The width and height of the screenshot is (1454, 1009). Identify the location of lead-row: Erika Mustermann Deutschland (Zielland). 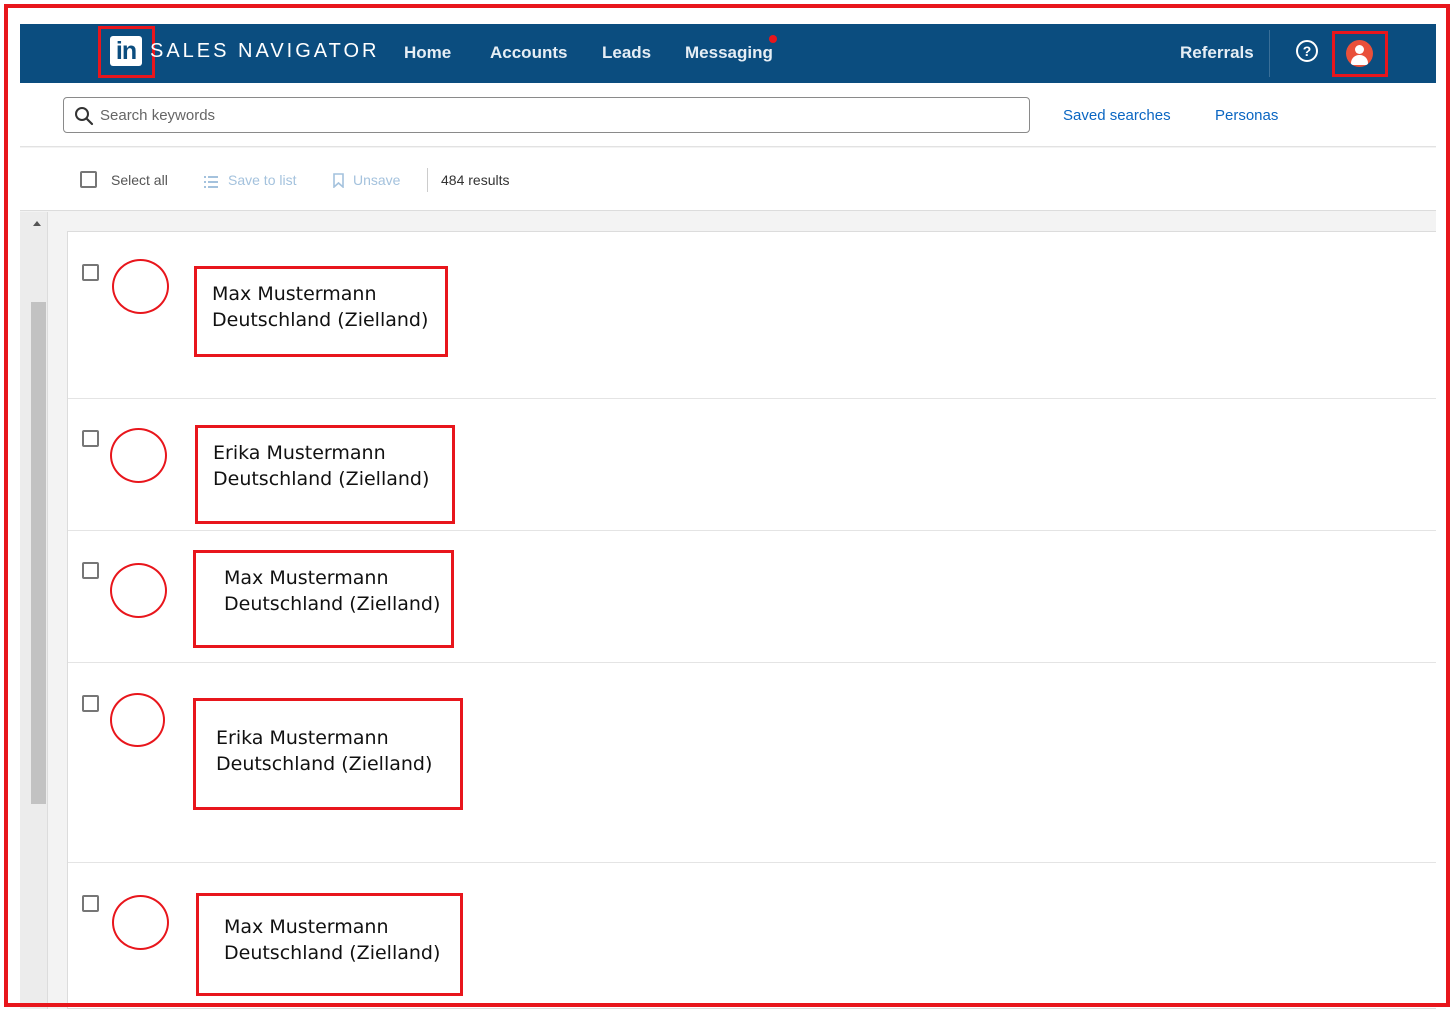
(752, 465).